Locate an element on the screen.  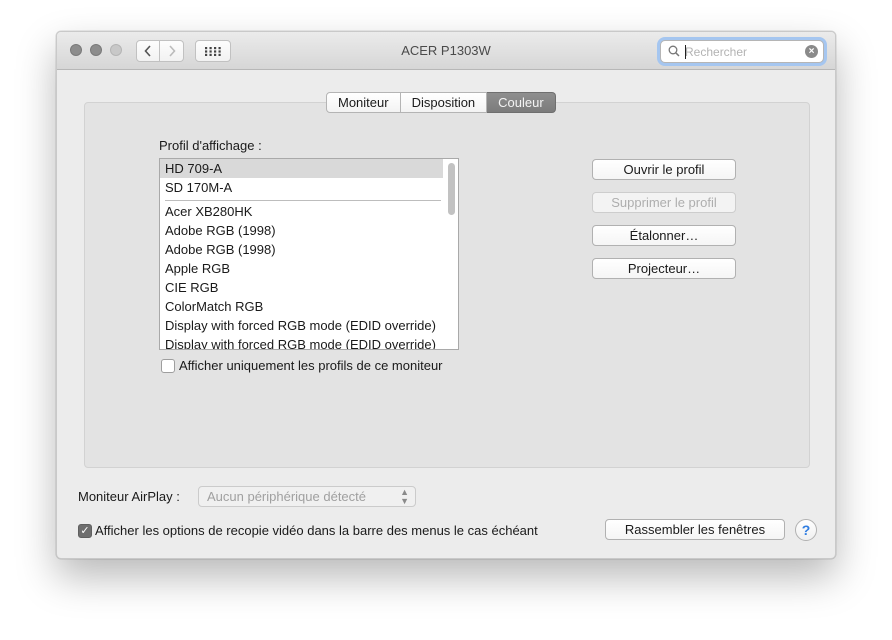
list-item: Acer XB280HK is located at coordinates (208, 211).